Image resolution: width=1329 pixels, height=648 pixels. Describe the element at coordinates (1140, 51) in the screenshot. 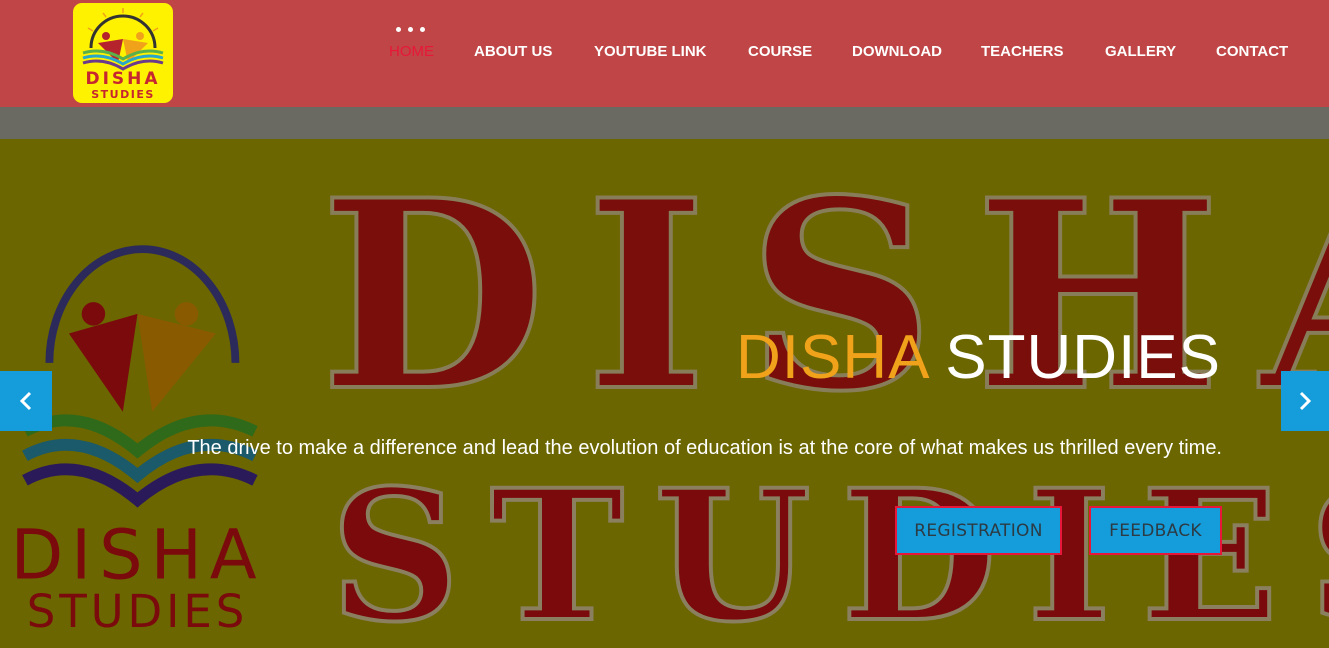

I see `nav-gallery: GALLERY` at that location.